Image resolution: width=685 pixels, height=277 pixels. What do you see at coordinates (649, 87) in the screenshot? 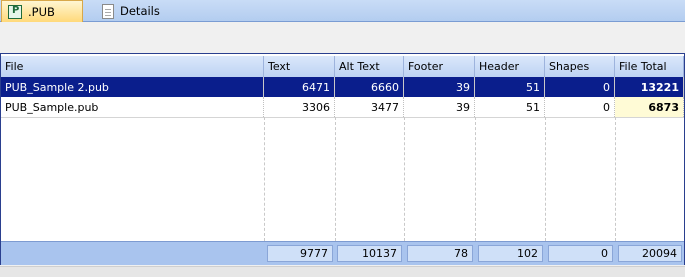
I see `file-total-cell: 13221` at bounding box center [649, 87].